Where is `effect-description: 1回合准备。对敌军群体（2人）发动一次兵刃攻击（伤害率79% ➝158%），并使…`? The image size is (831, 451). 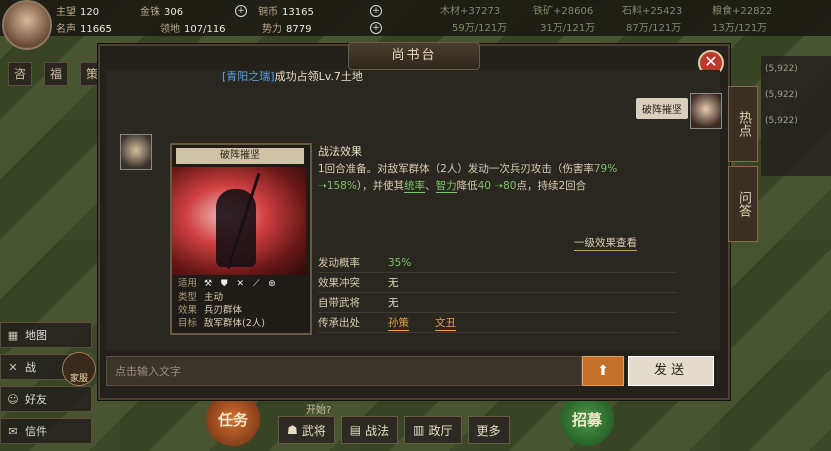 effect-description: 1回合准备。对敌军群体（2人）发动一次兵刃攻击（伤害率79% ➝158%），并使… is located at coordinates (468, 178).